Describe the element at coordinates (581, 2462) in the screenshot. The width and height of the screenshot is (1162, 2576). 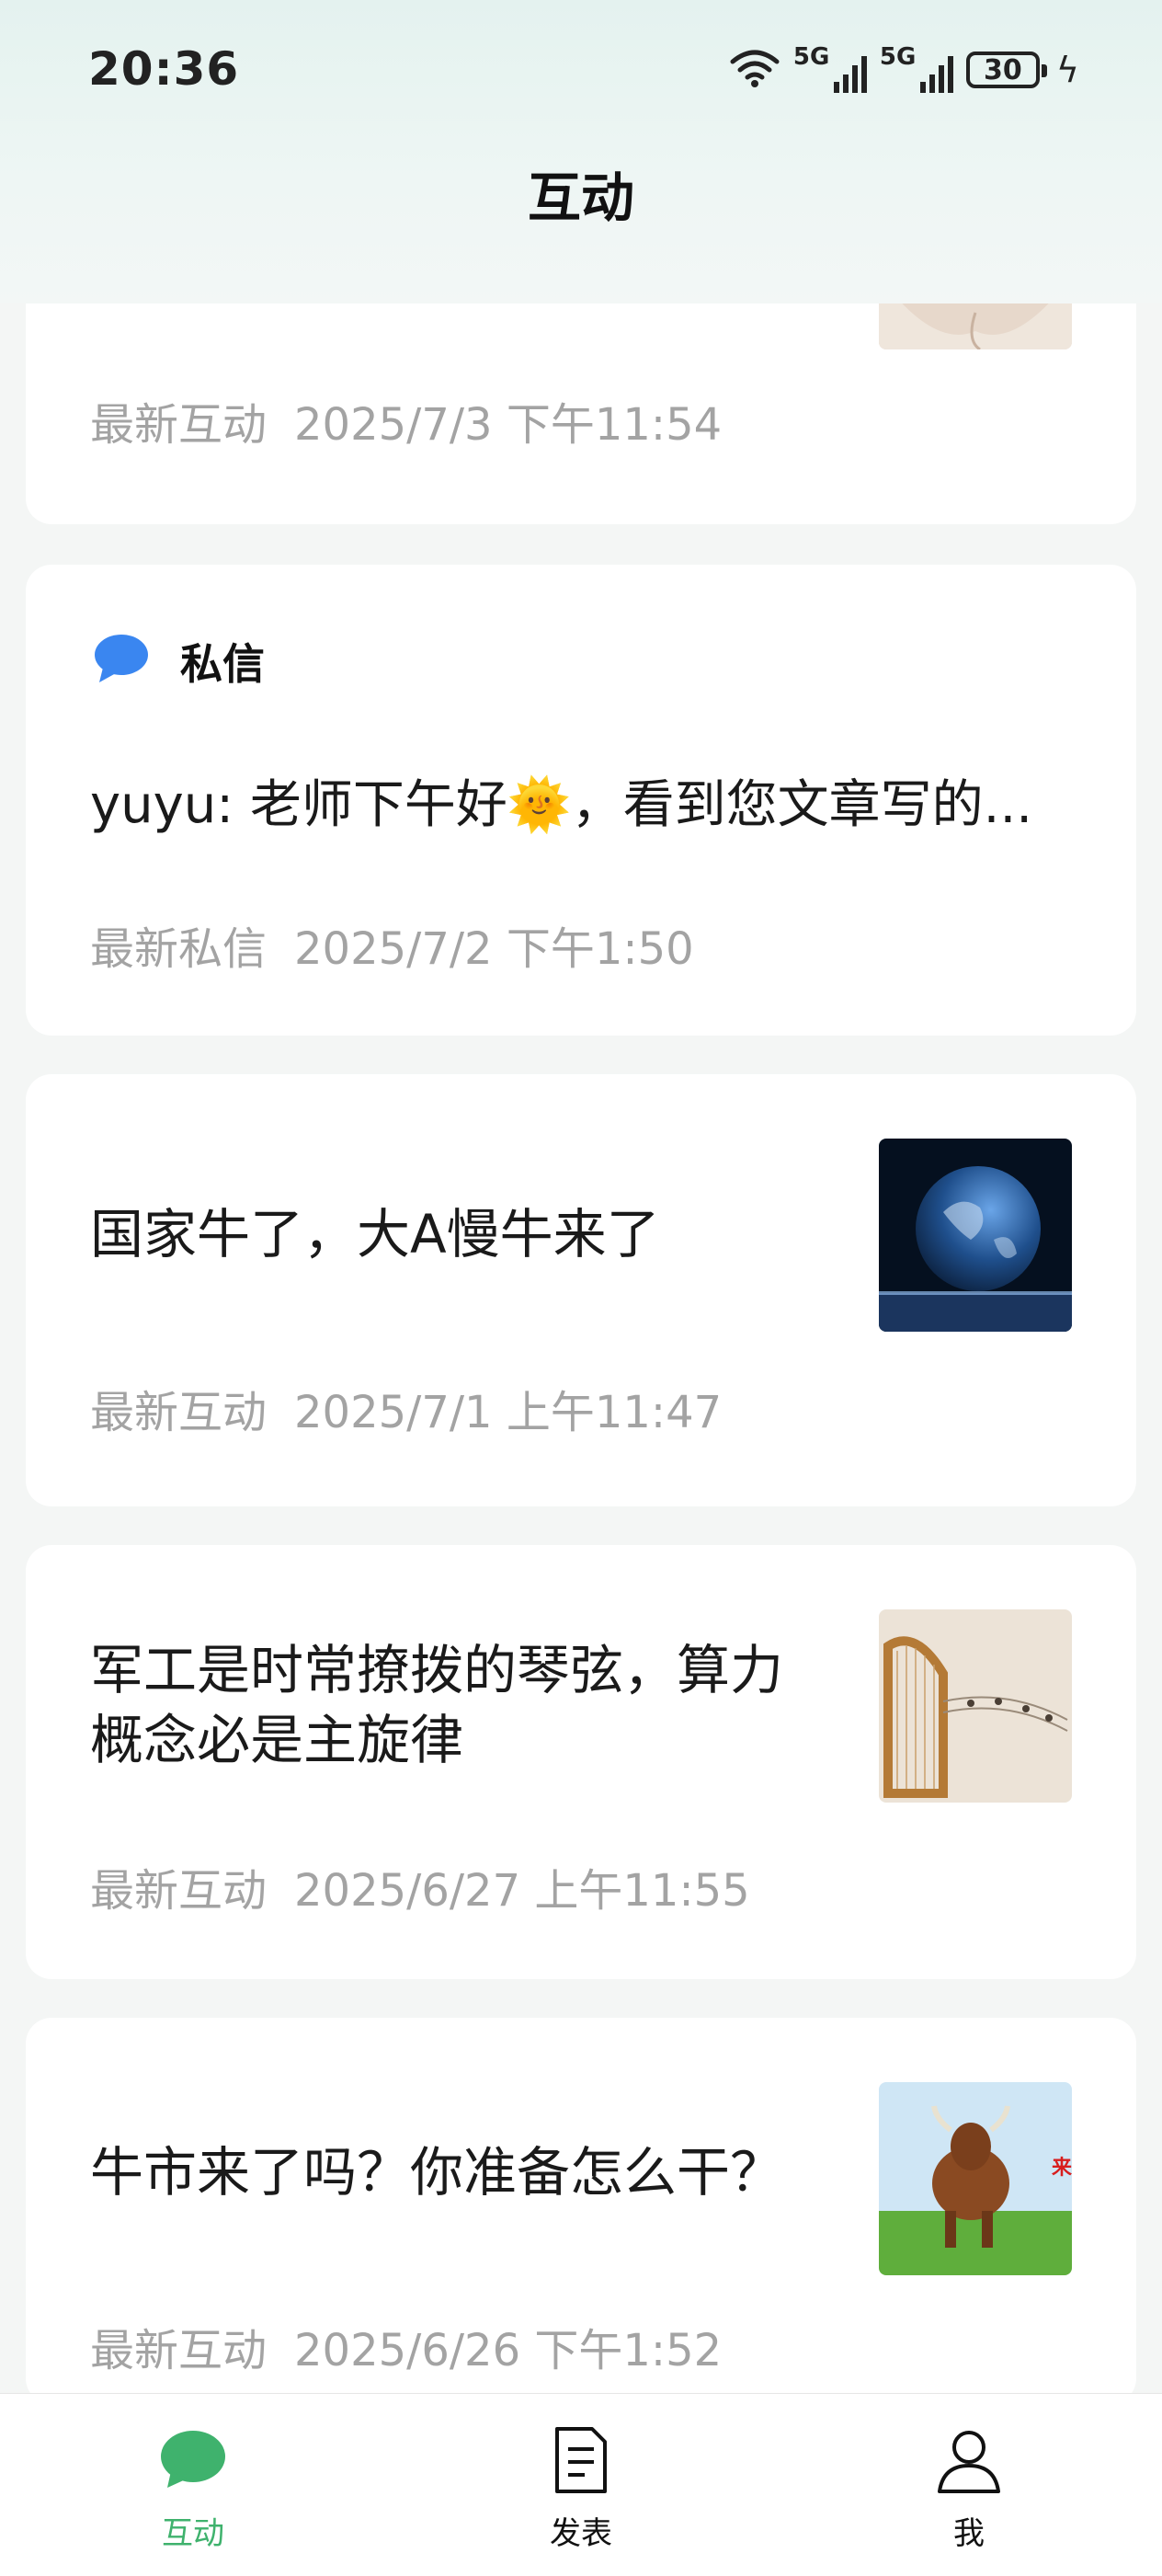
I see `document-icon` at that location.